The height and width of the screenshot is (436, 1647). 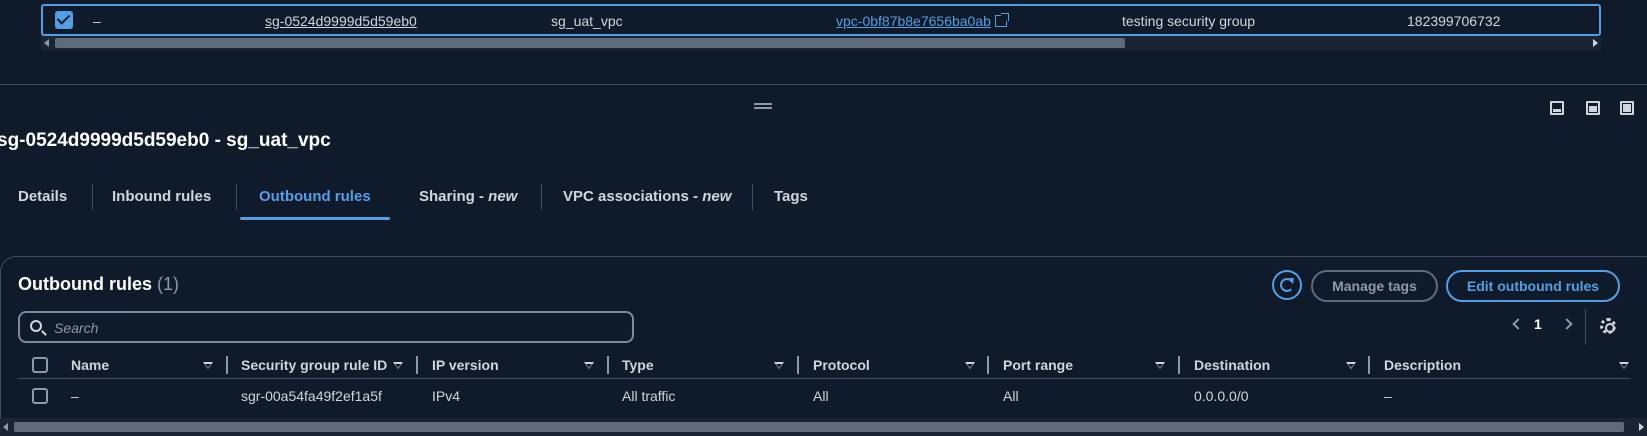 What do you see at coordinates (1038, 365) in the screenshot?
I see `column-header-port-range: Port range` at bounding box center [1038, 365].